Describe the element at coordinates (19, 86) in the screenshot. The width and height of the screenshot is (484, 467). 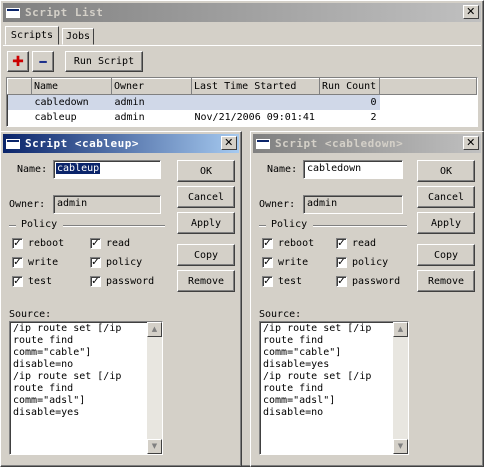
I see `col-flag` at that location.